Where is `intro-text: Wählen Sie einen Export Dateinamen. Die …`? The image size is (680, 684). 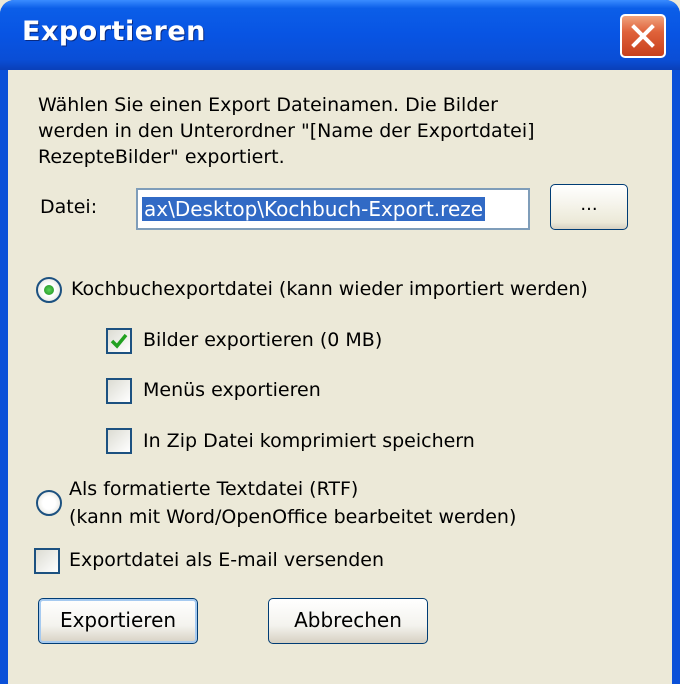
intro-text: Wählen Sie einen Export Dateinamen. Die … is located at coordinates (286, 131).